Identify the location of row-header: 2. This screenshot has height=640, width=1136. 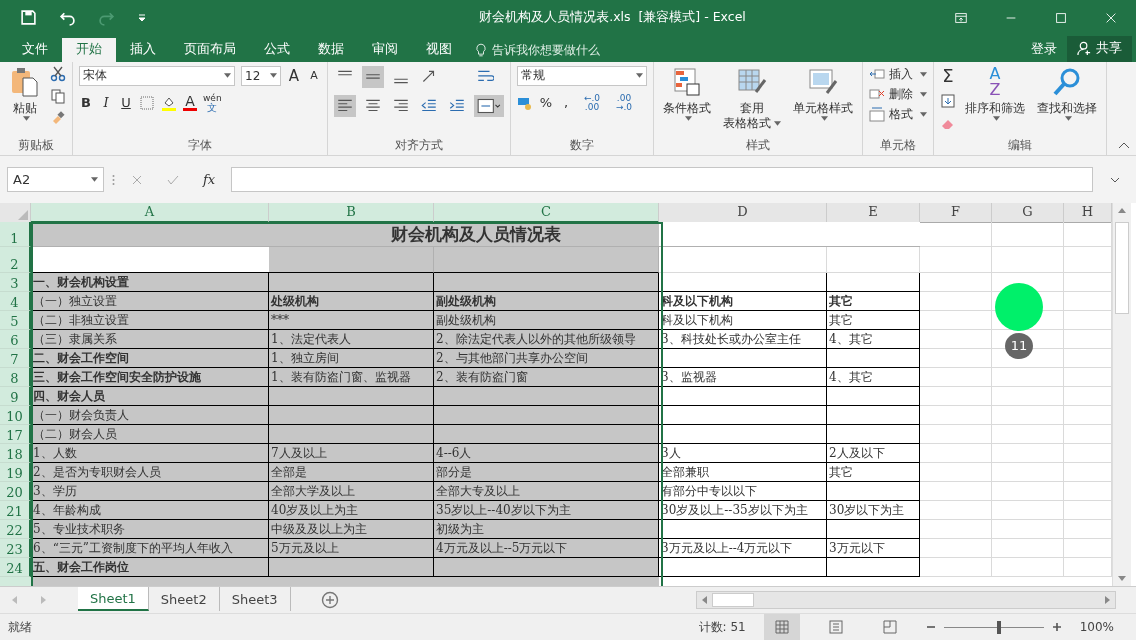
(15, 260).